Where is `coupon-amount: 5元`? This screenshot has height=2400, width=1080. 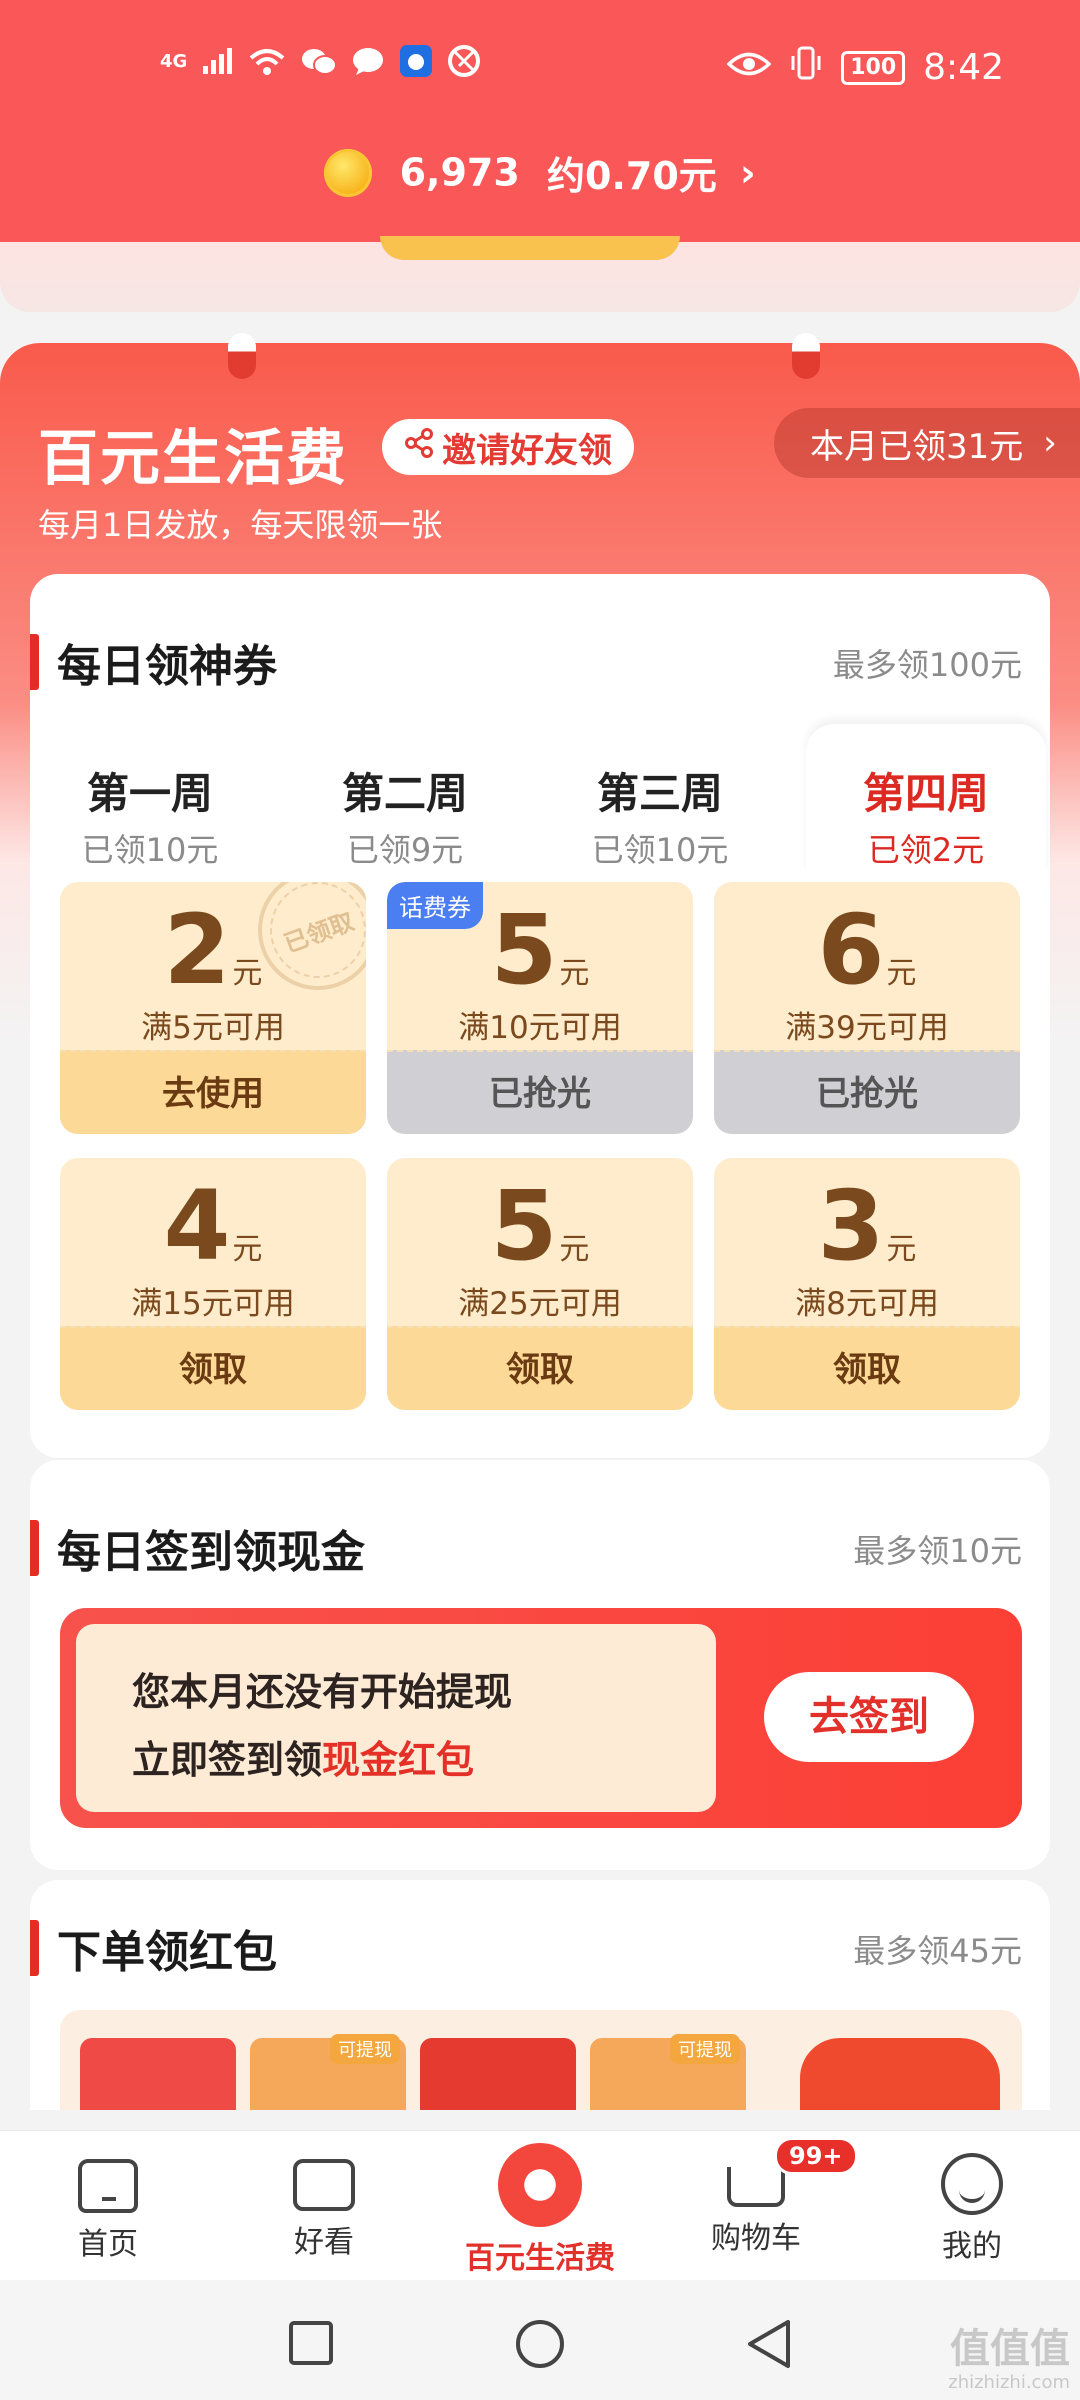
coupon-amount: 5元 is located at coordinates (540, 1226).